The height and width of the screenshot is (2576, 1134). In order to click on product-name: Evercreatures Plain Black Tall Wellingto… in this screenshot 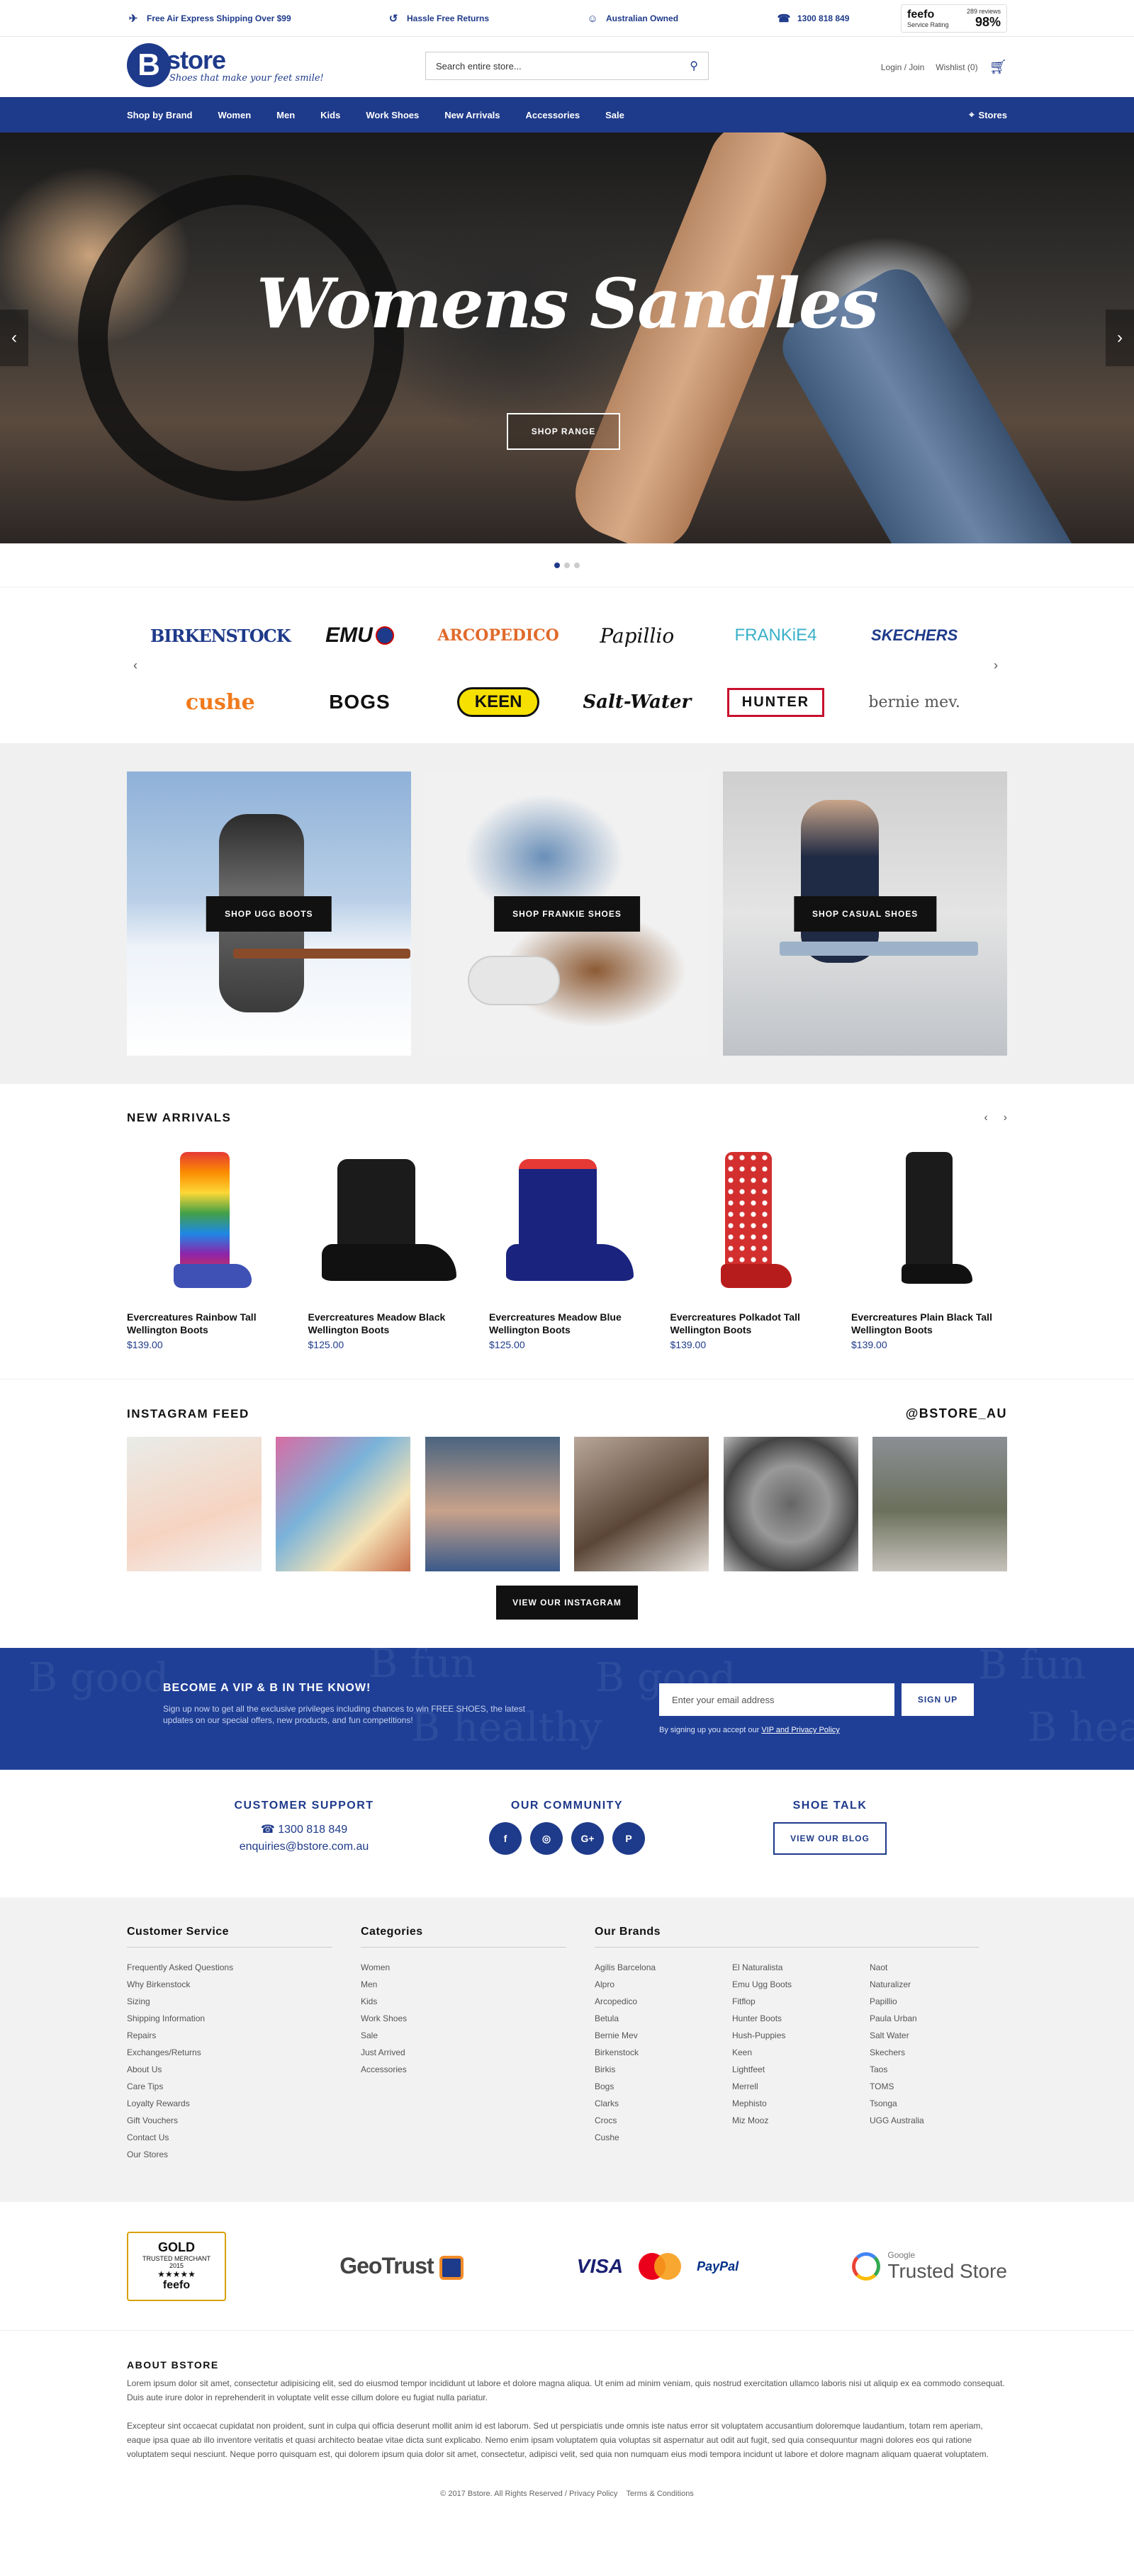, I will do `click(929, 1323)`.